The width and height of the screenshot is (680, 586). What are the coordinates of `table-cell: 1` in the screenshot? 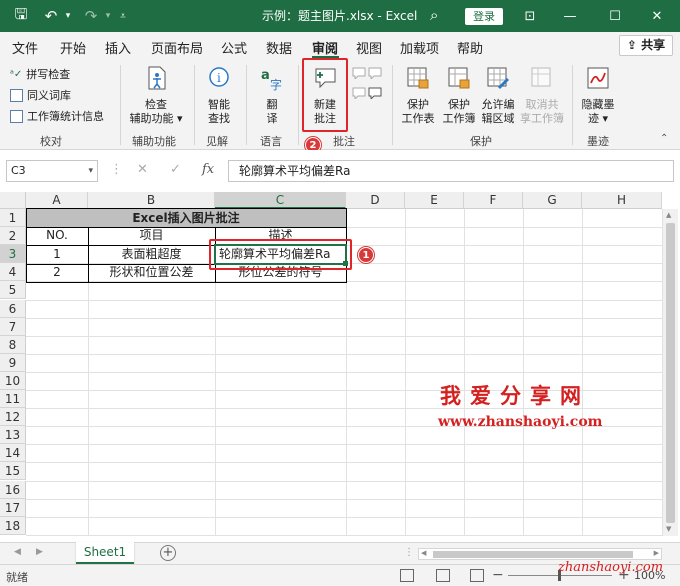 It's located at (57, 254).